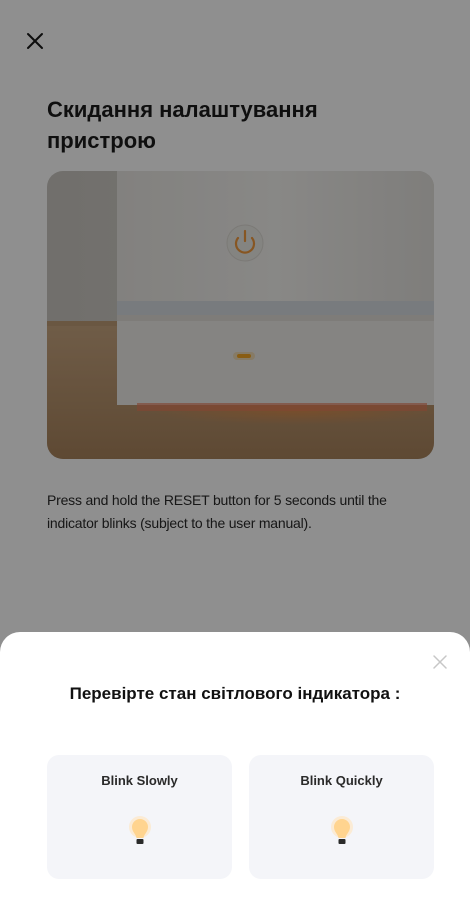  I want to click on blink-quickly-option: Blink Quickly, so click(341, 817).